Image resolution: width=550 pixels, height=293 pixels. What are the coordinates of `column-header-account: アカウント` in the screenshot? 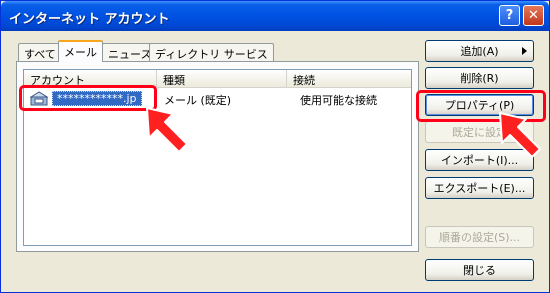 It's located at (90, 79).